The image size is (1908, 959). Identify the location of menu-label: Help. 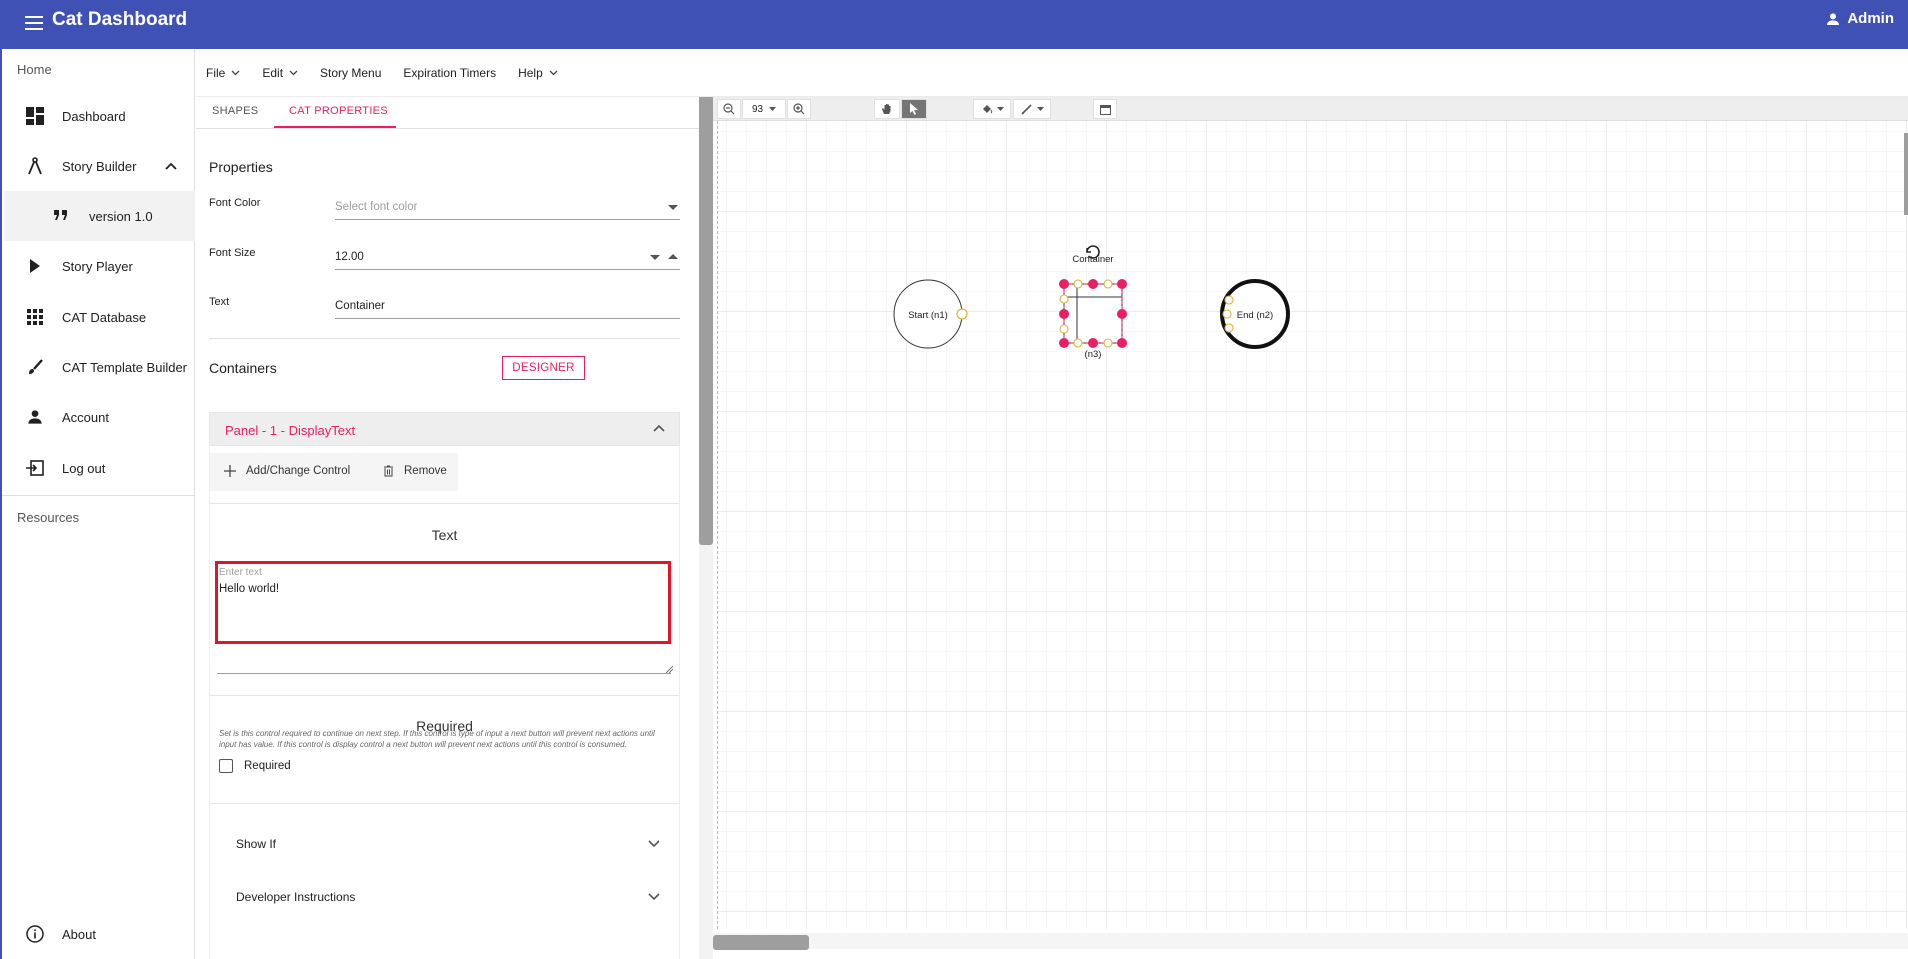
(530, 72).